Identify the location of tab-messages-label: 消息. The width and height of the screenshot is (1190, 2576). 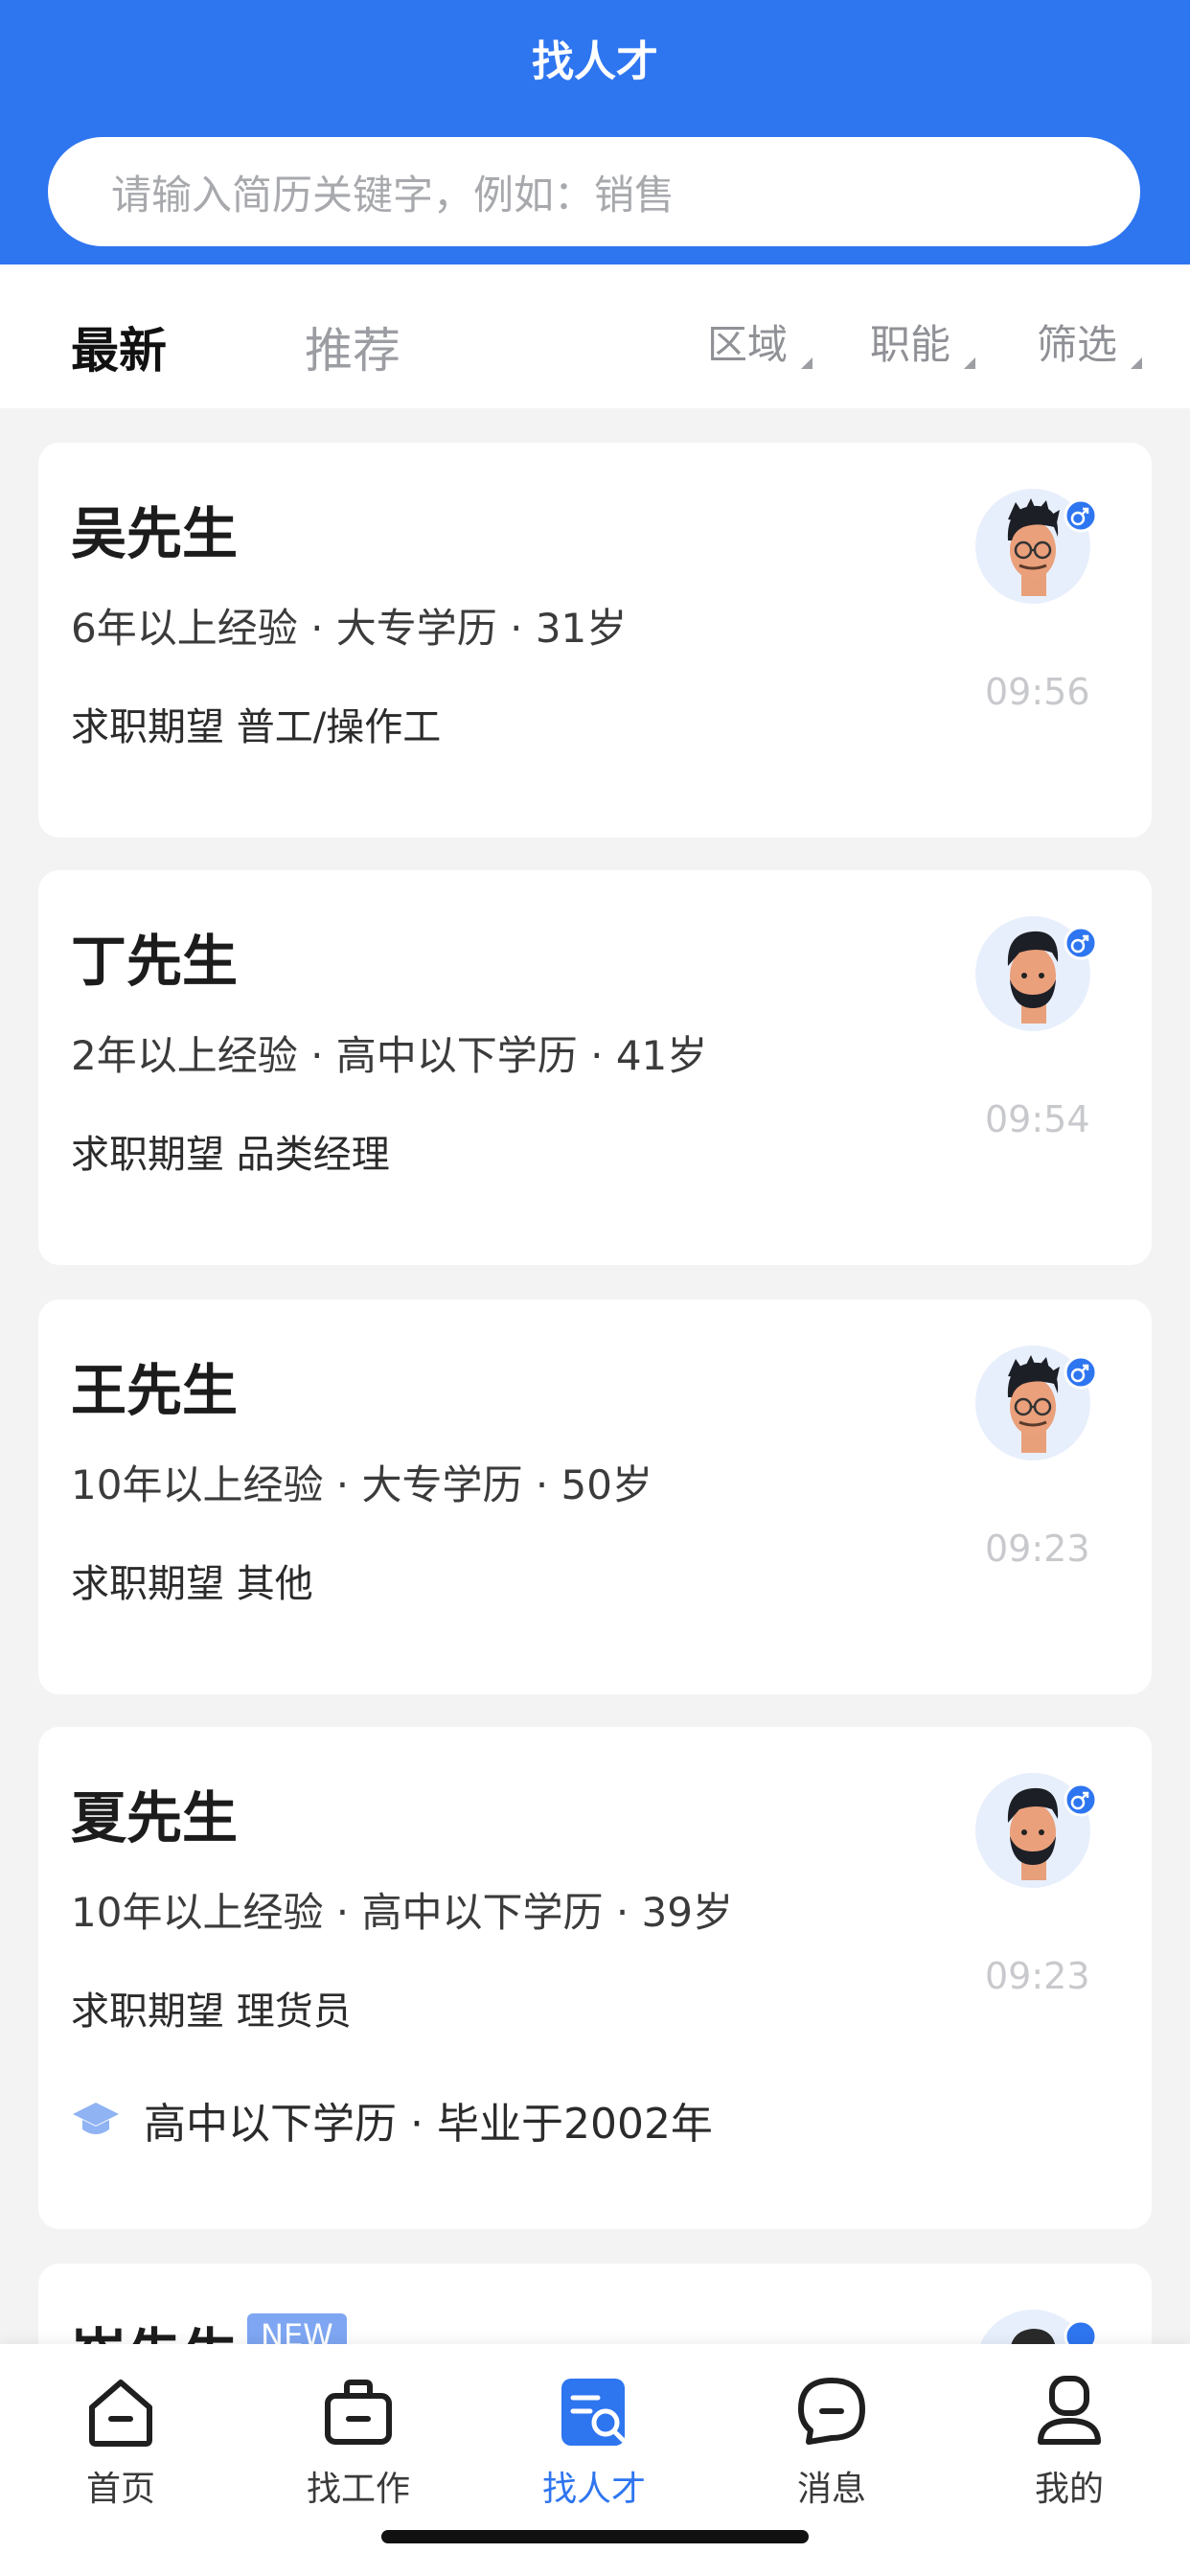
(831, 2489).